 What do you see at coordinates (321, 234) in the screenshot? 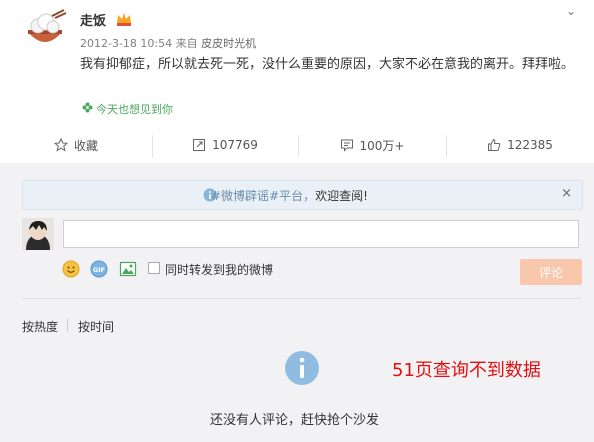
I see `comment-input` at bounding box center [321, 234].